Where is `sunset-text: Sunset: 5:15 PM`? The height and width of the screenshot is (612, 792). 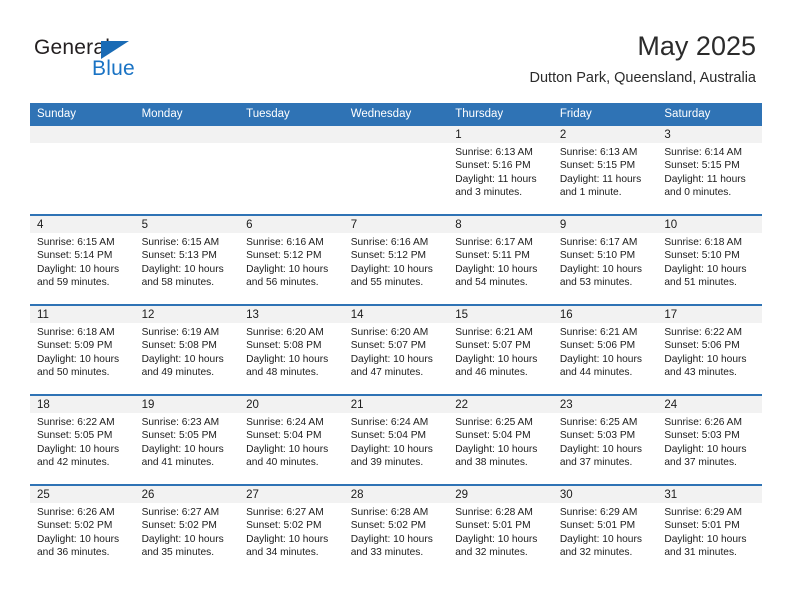 sunset-text: Sunset: 5:15 PM is located at coordinates (597, 166).